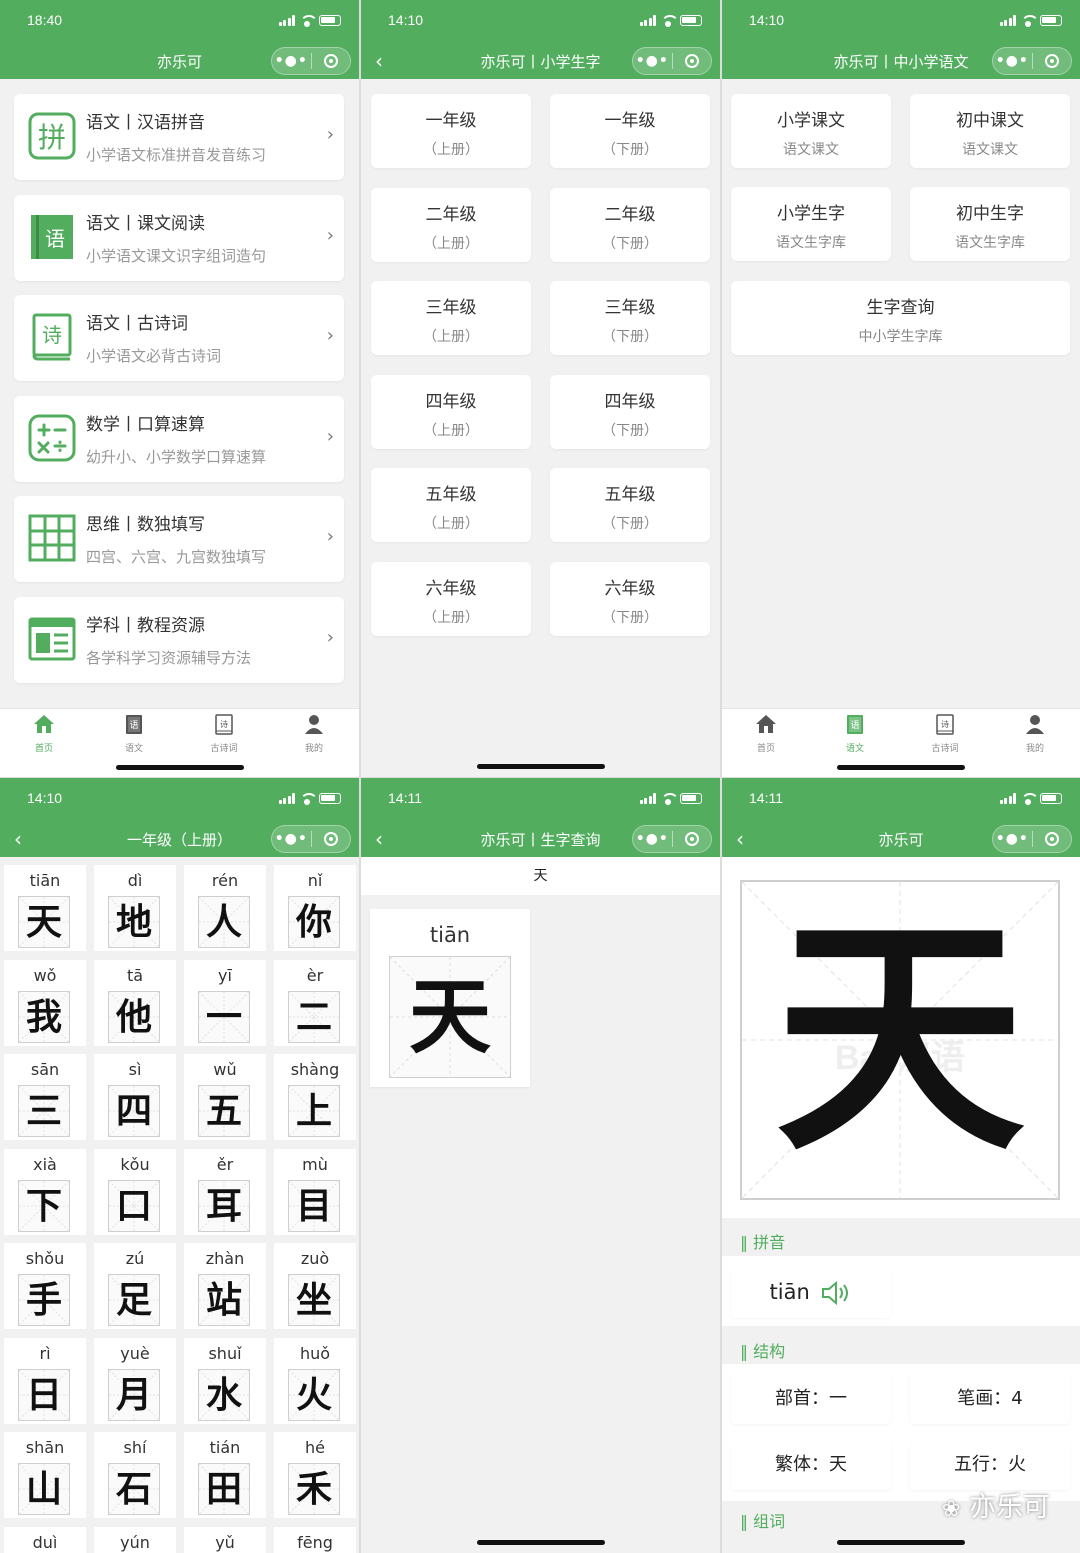  Describe the element at coordinates (225, 1097) in the screenshot. I see `char-cell: wǔ 五` at that location.